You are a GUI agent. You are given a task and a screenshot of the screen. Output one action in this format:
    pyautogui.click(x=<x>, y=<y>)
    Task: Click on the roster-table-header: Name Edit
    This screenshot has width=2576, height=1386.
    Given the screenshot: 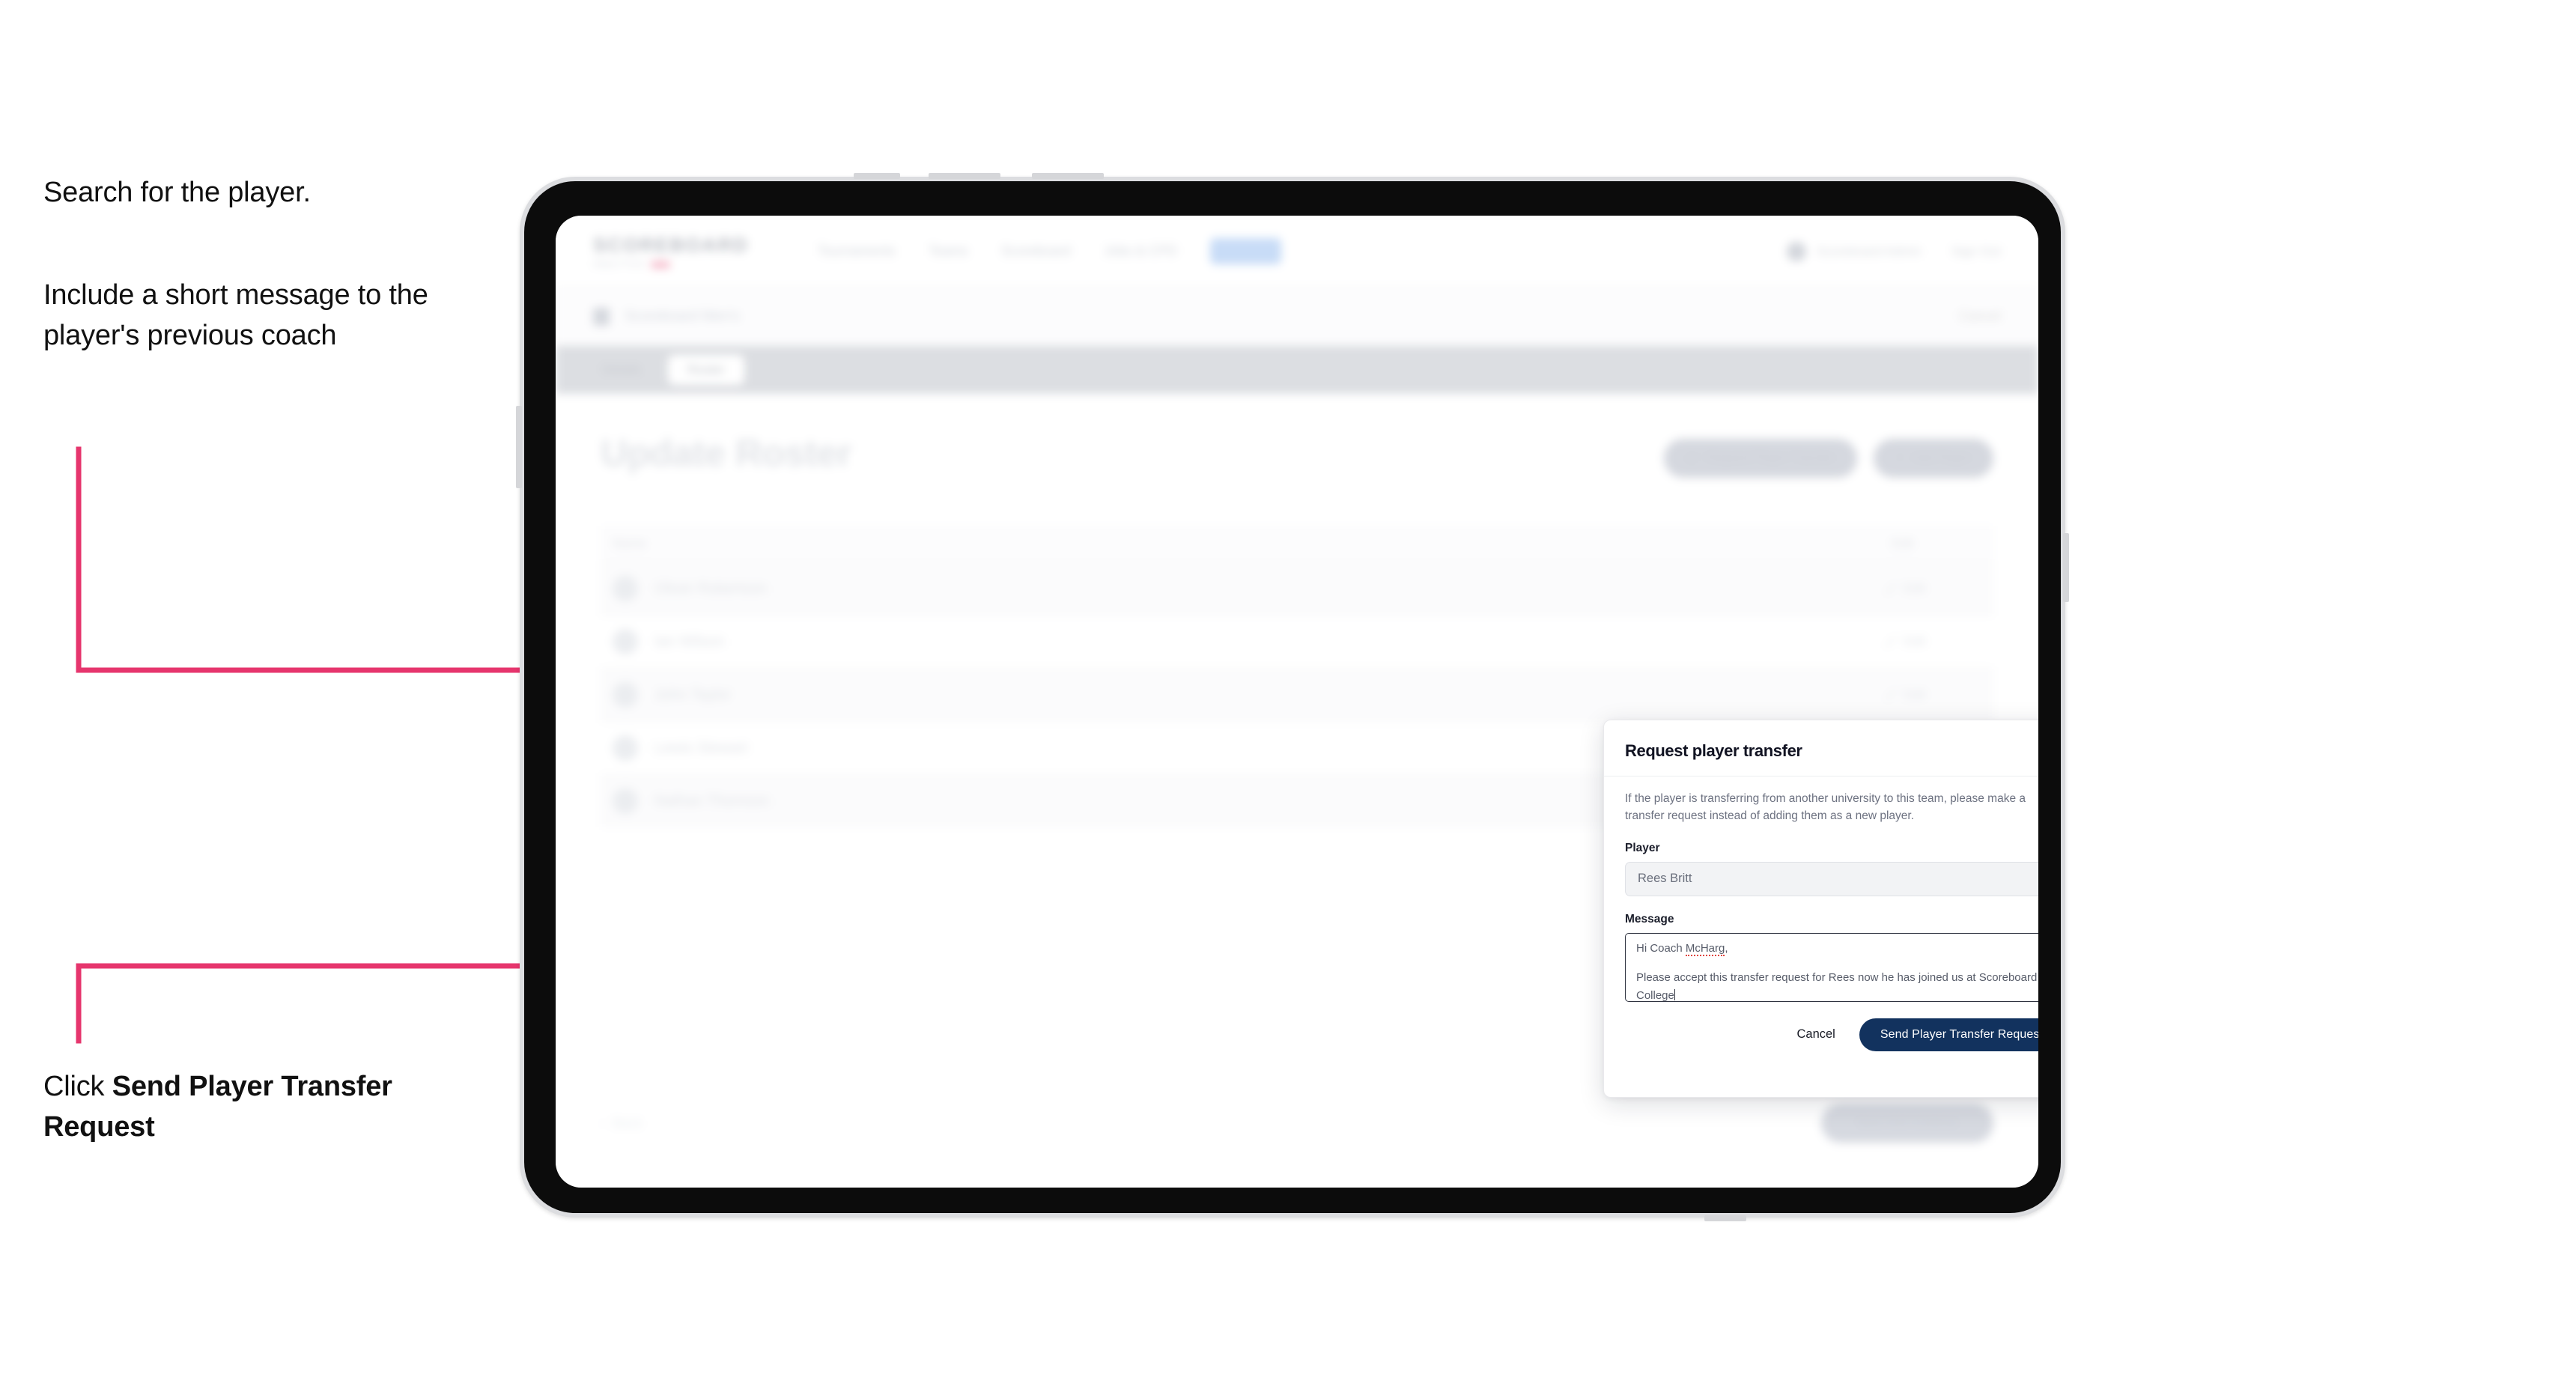 What is the action you would take?
    pyautogui.click(x=1297, y=544)
    